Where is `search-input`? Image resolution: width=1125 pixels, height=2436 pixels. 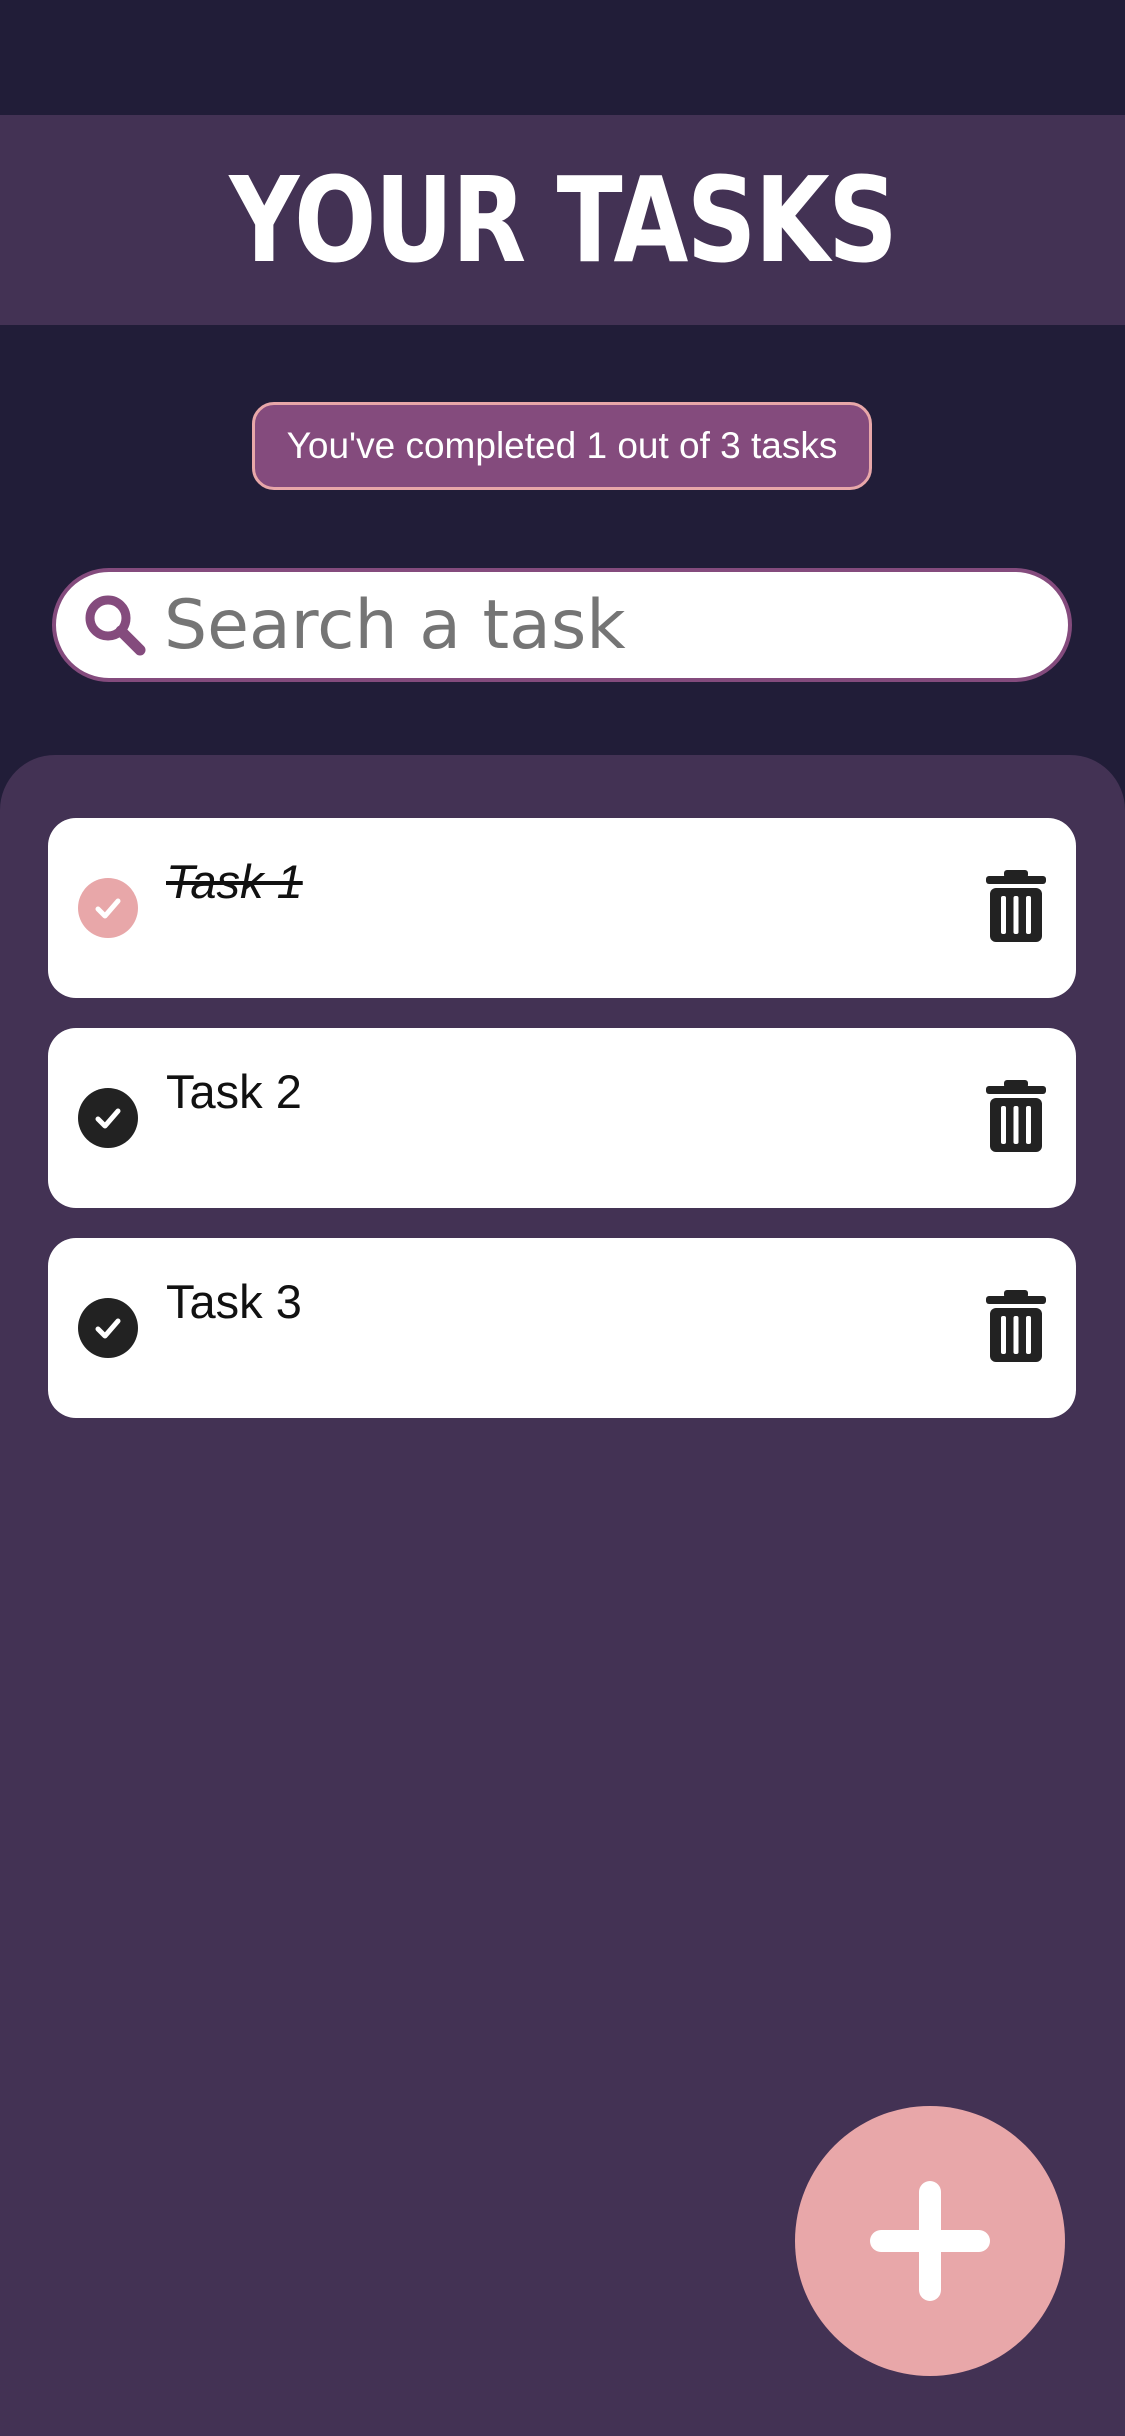
search-input is located at coordinates (604, 625).